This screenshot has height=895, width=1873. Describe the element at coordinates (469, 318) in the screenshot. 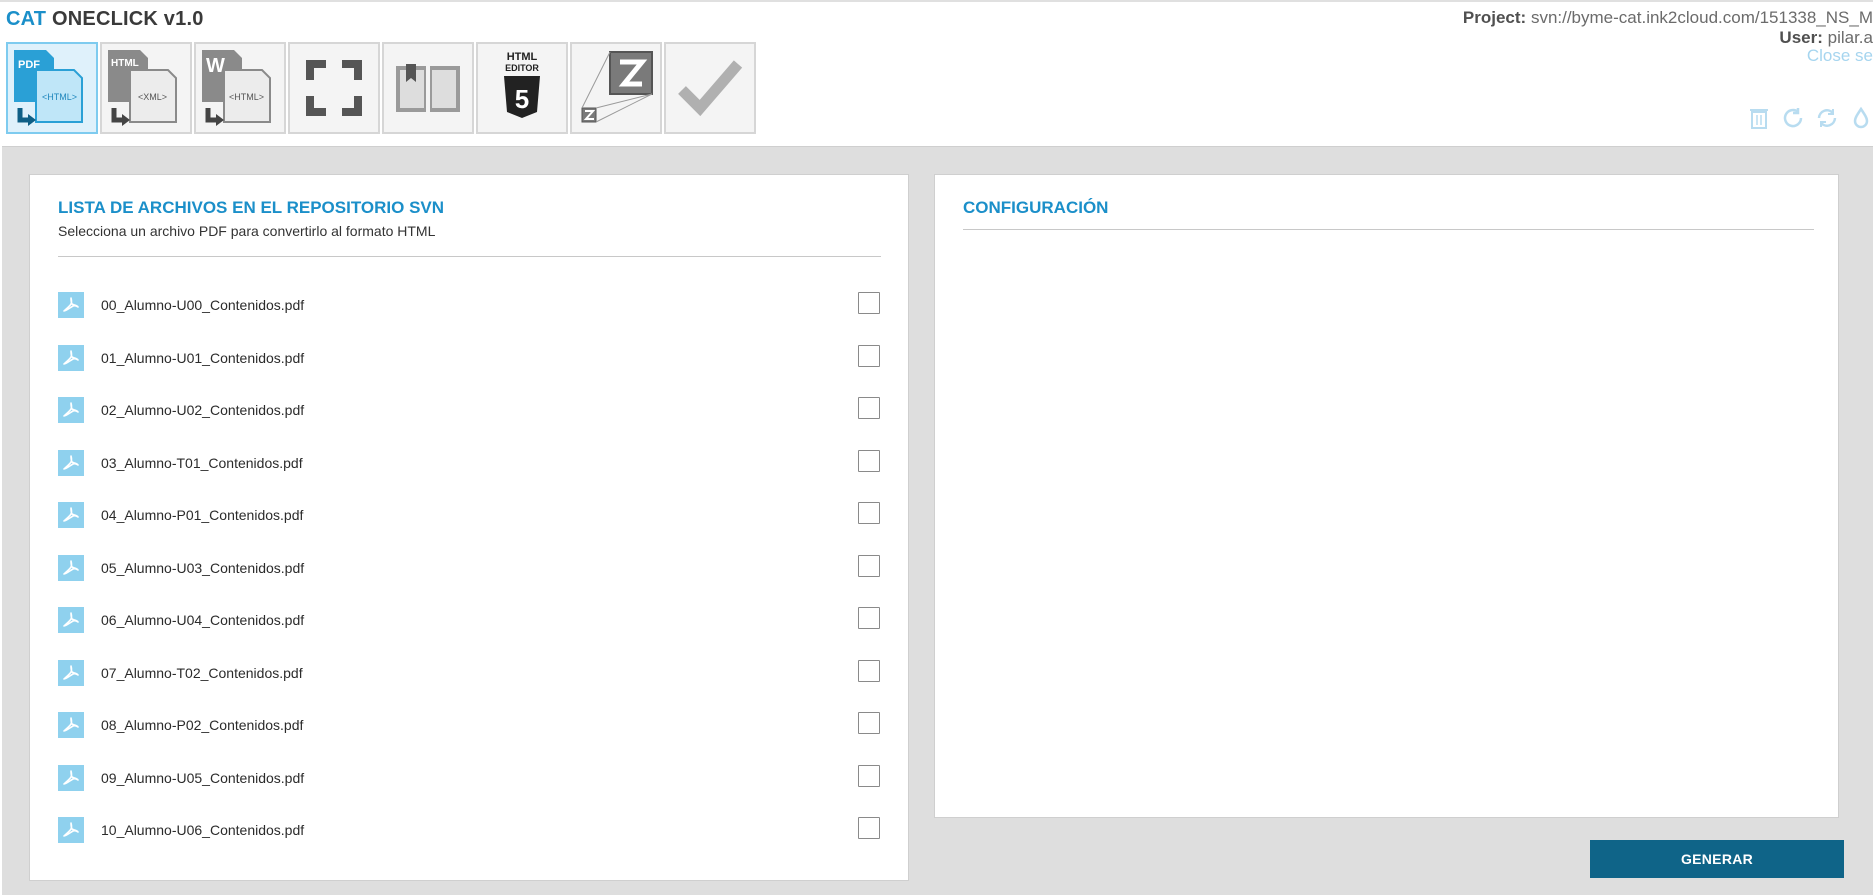

I see `file-row: 00_Alumno-U00_Contenidos.pdf` at that location.